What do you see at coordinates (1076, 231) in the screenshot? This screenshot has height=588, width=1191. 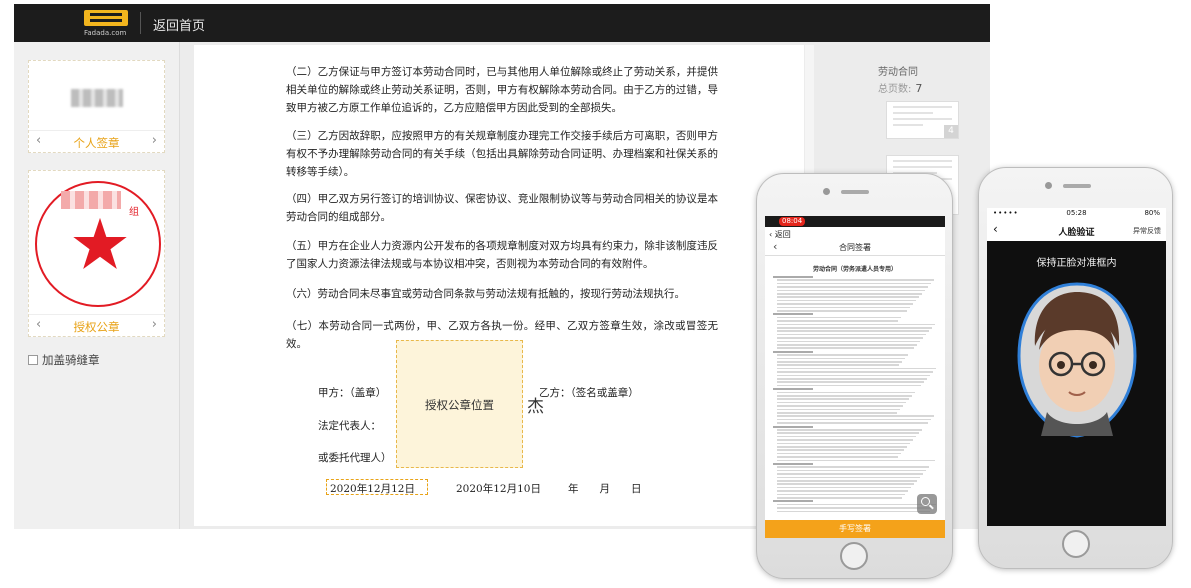 I see `face-nav-bar: ‹ 人脸验证 异常反馈` at bounding box center [1076, 231].